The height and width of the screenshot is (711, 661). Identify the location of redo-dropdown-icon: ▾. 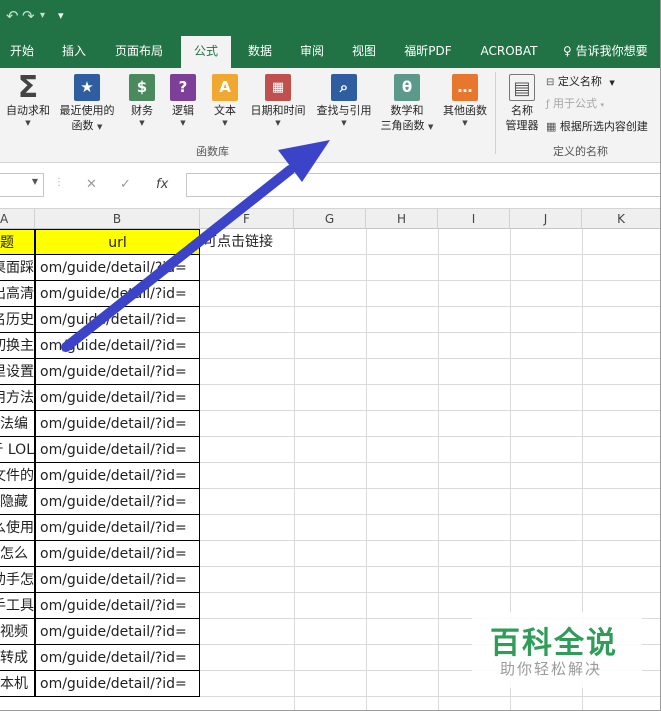
(42, 16).